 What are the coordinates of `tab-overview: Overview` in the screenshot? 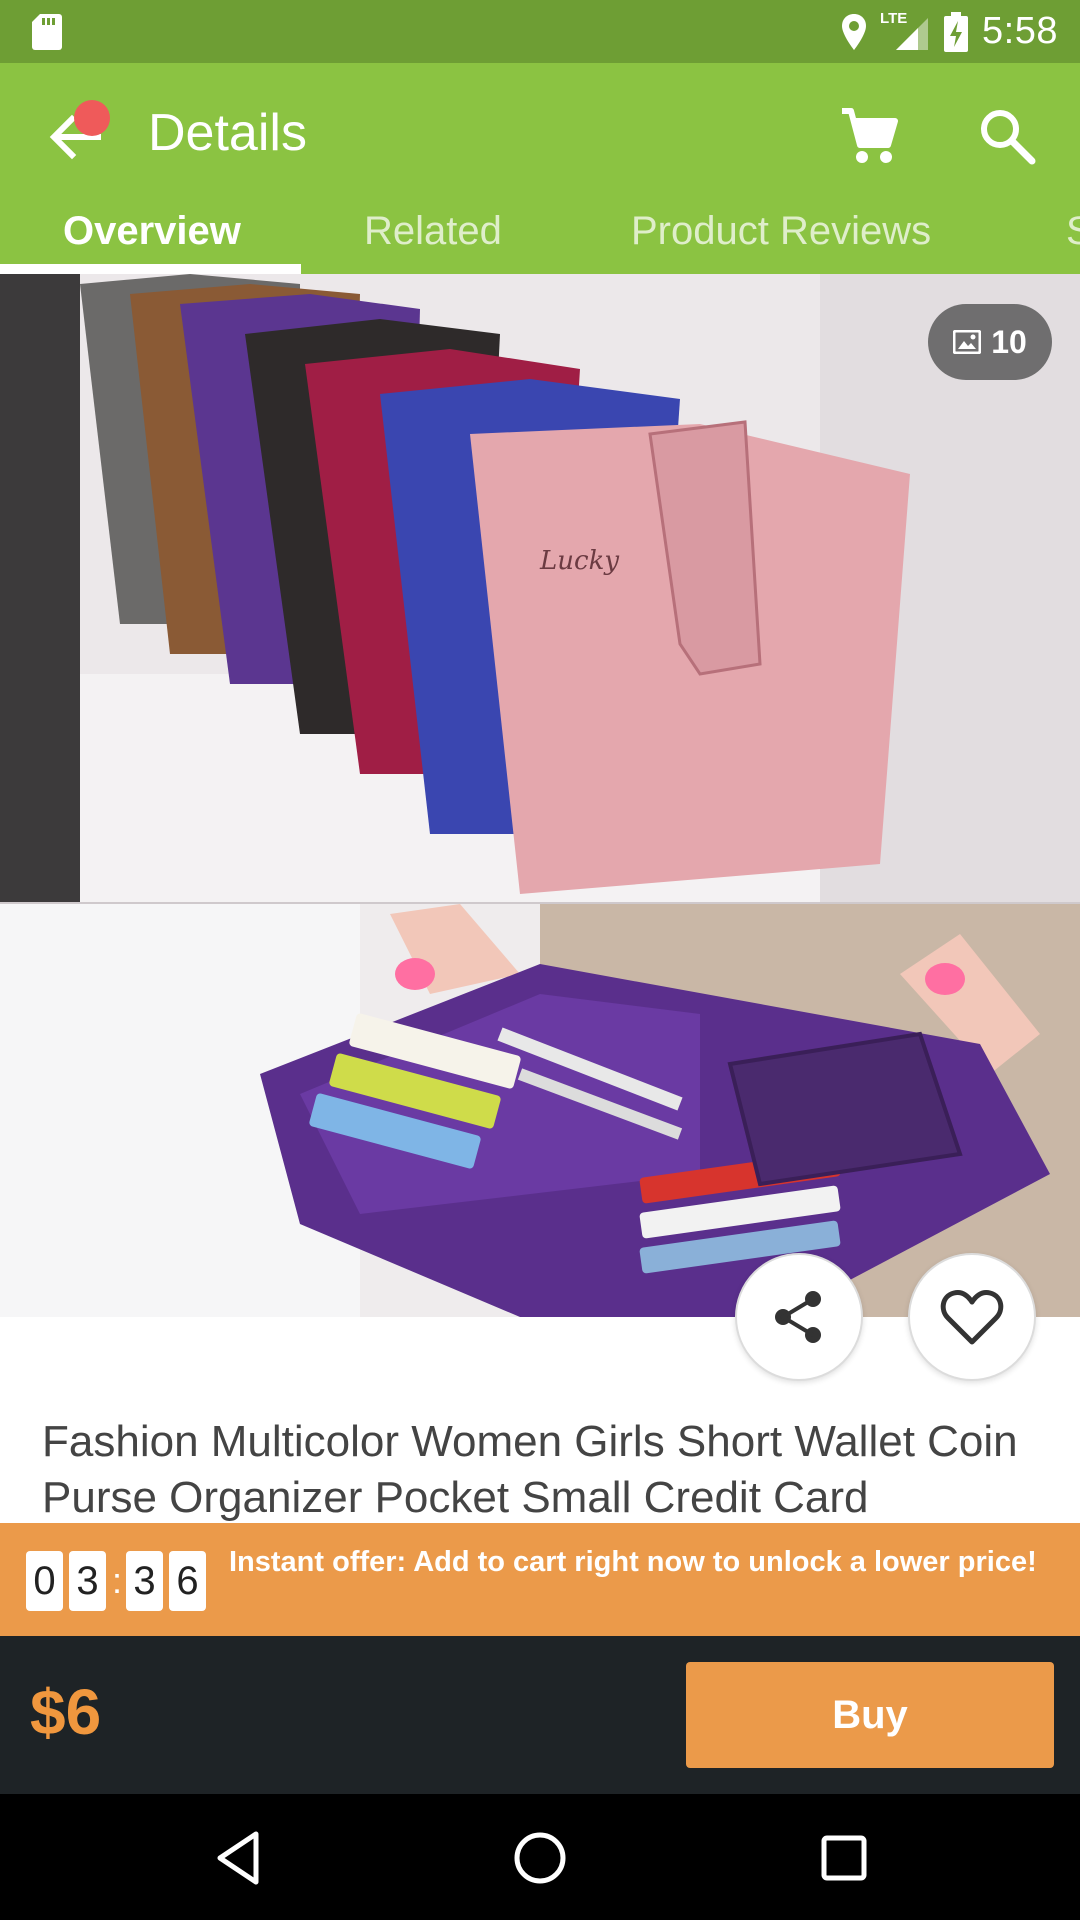 It's located at (152, 241).